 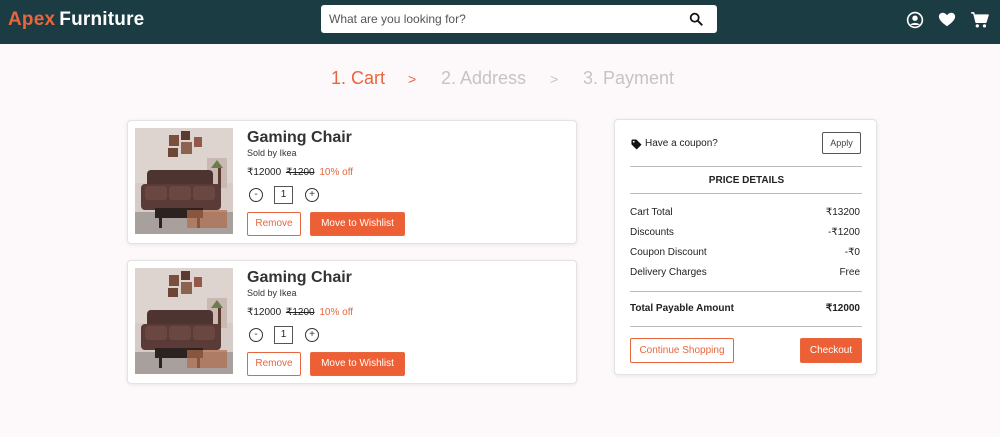 What do you see at coordinates (852, 252) in the screenshot?
I see `coupon-discount-value: -₹0` at bounding box center [852, 252].